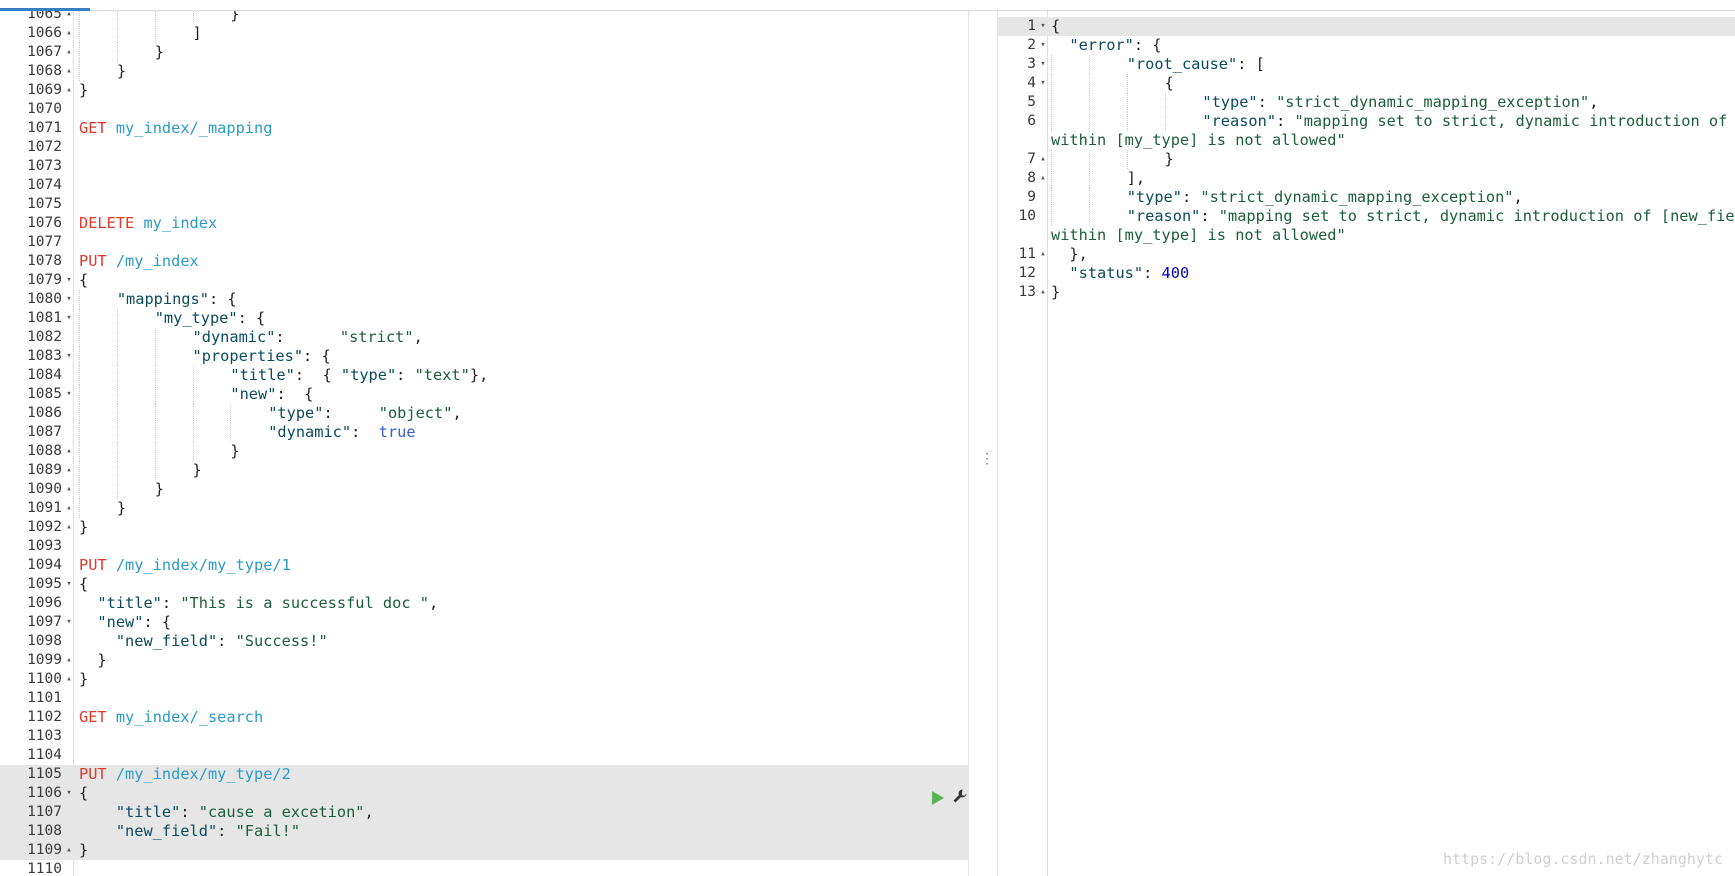  I want to click on code-line: 1098 "new_field": "Success!", so click(484, 641).